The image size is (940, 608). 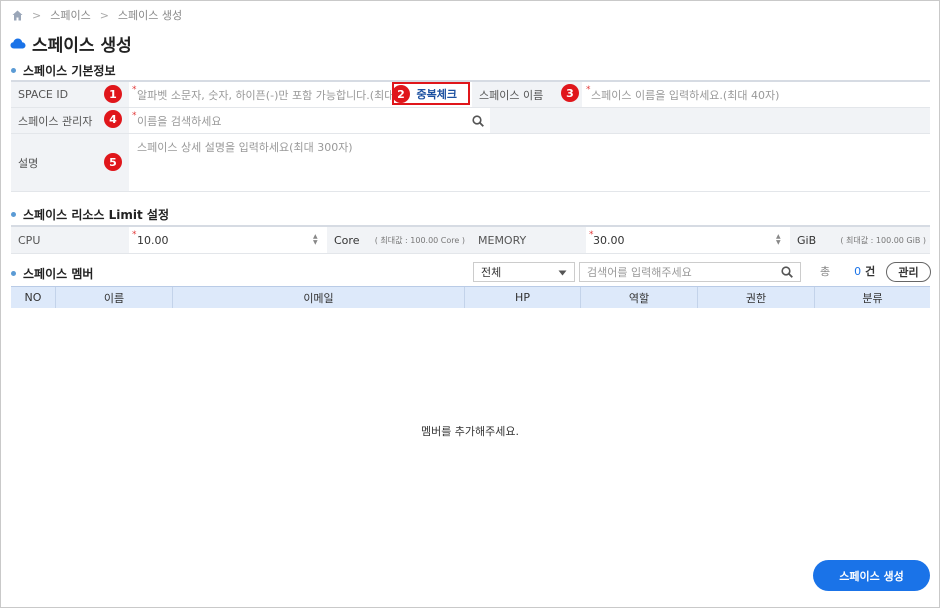 I want to click on total-label: 총, so click(x=825, y=271).